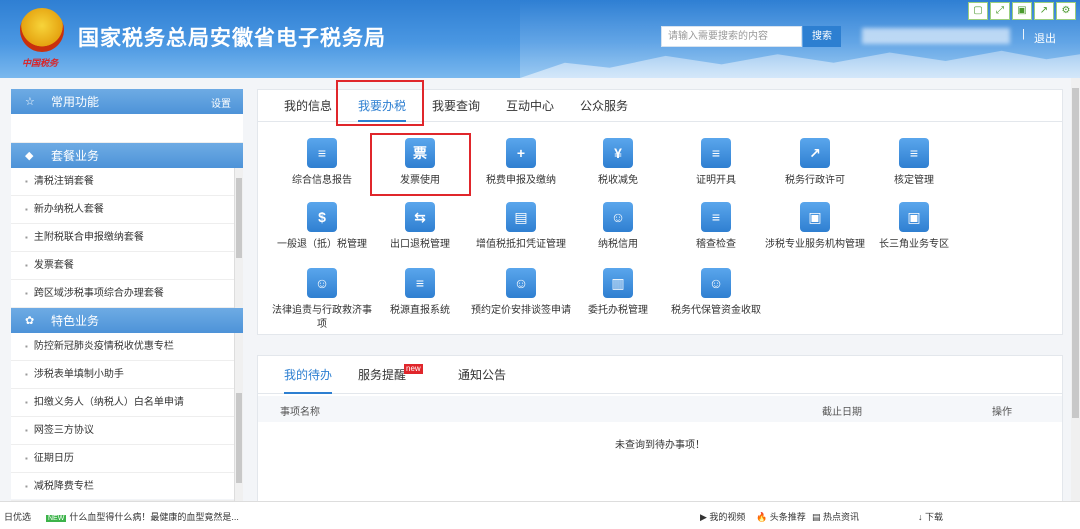  Describe the element at coordinates (322, 163) in the screenshot. I see `service-item: ≡ 综合信息报告` at that location.